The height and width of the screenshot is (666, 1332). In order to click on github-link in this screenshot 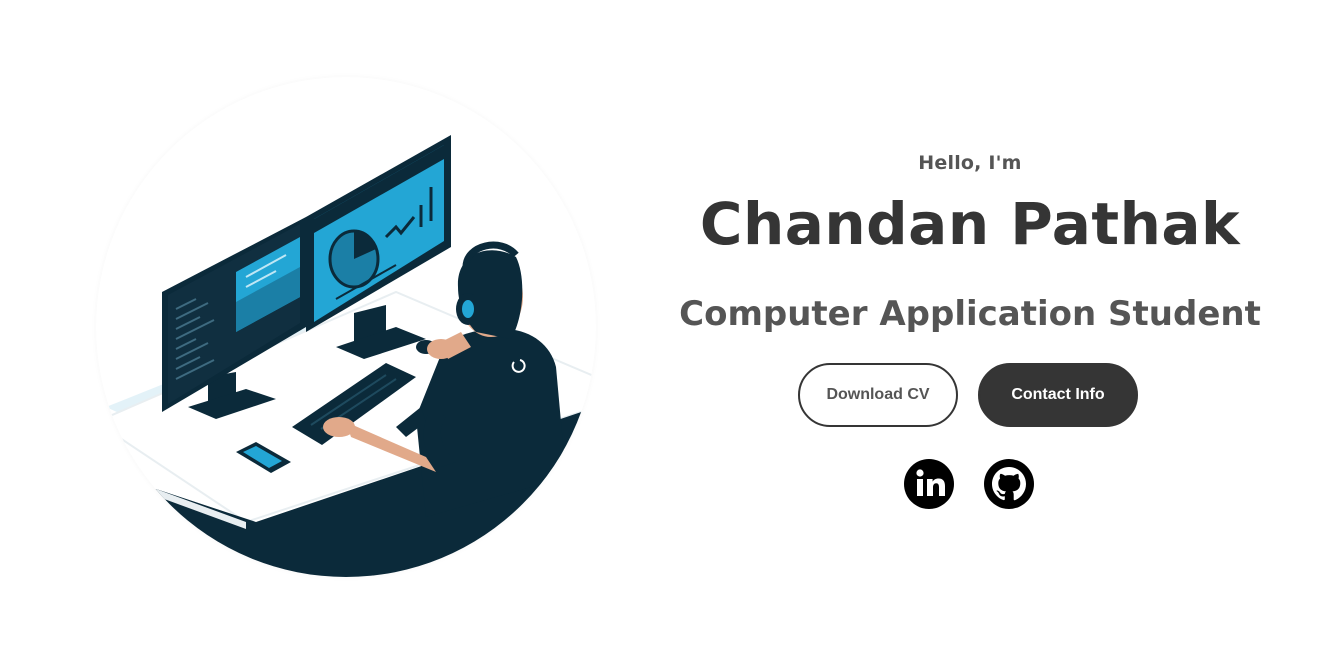, I will do `click(1009, 484)`.